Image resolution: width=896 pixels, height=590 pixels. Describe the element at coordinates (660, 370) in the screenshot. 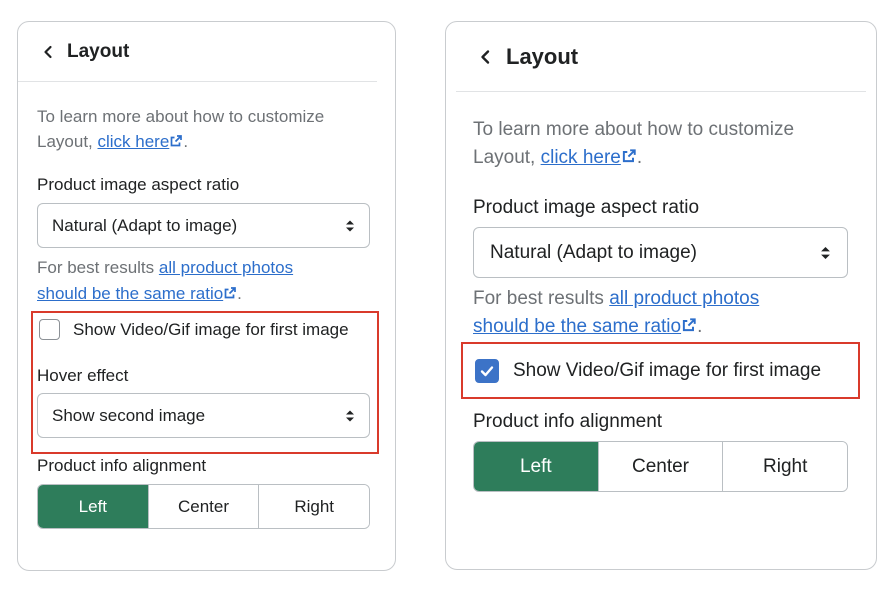

I see `highlight-box-right` at that location.